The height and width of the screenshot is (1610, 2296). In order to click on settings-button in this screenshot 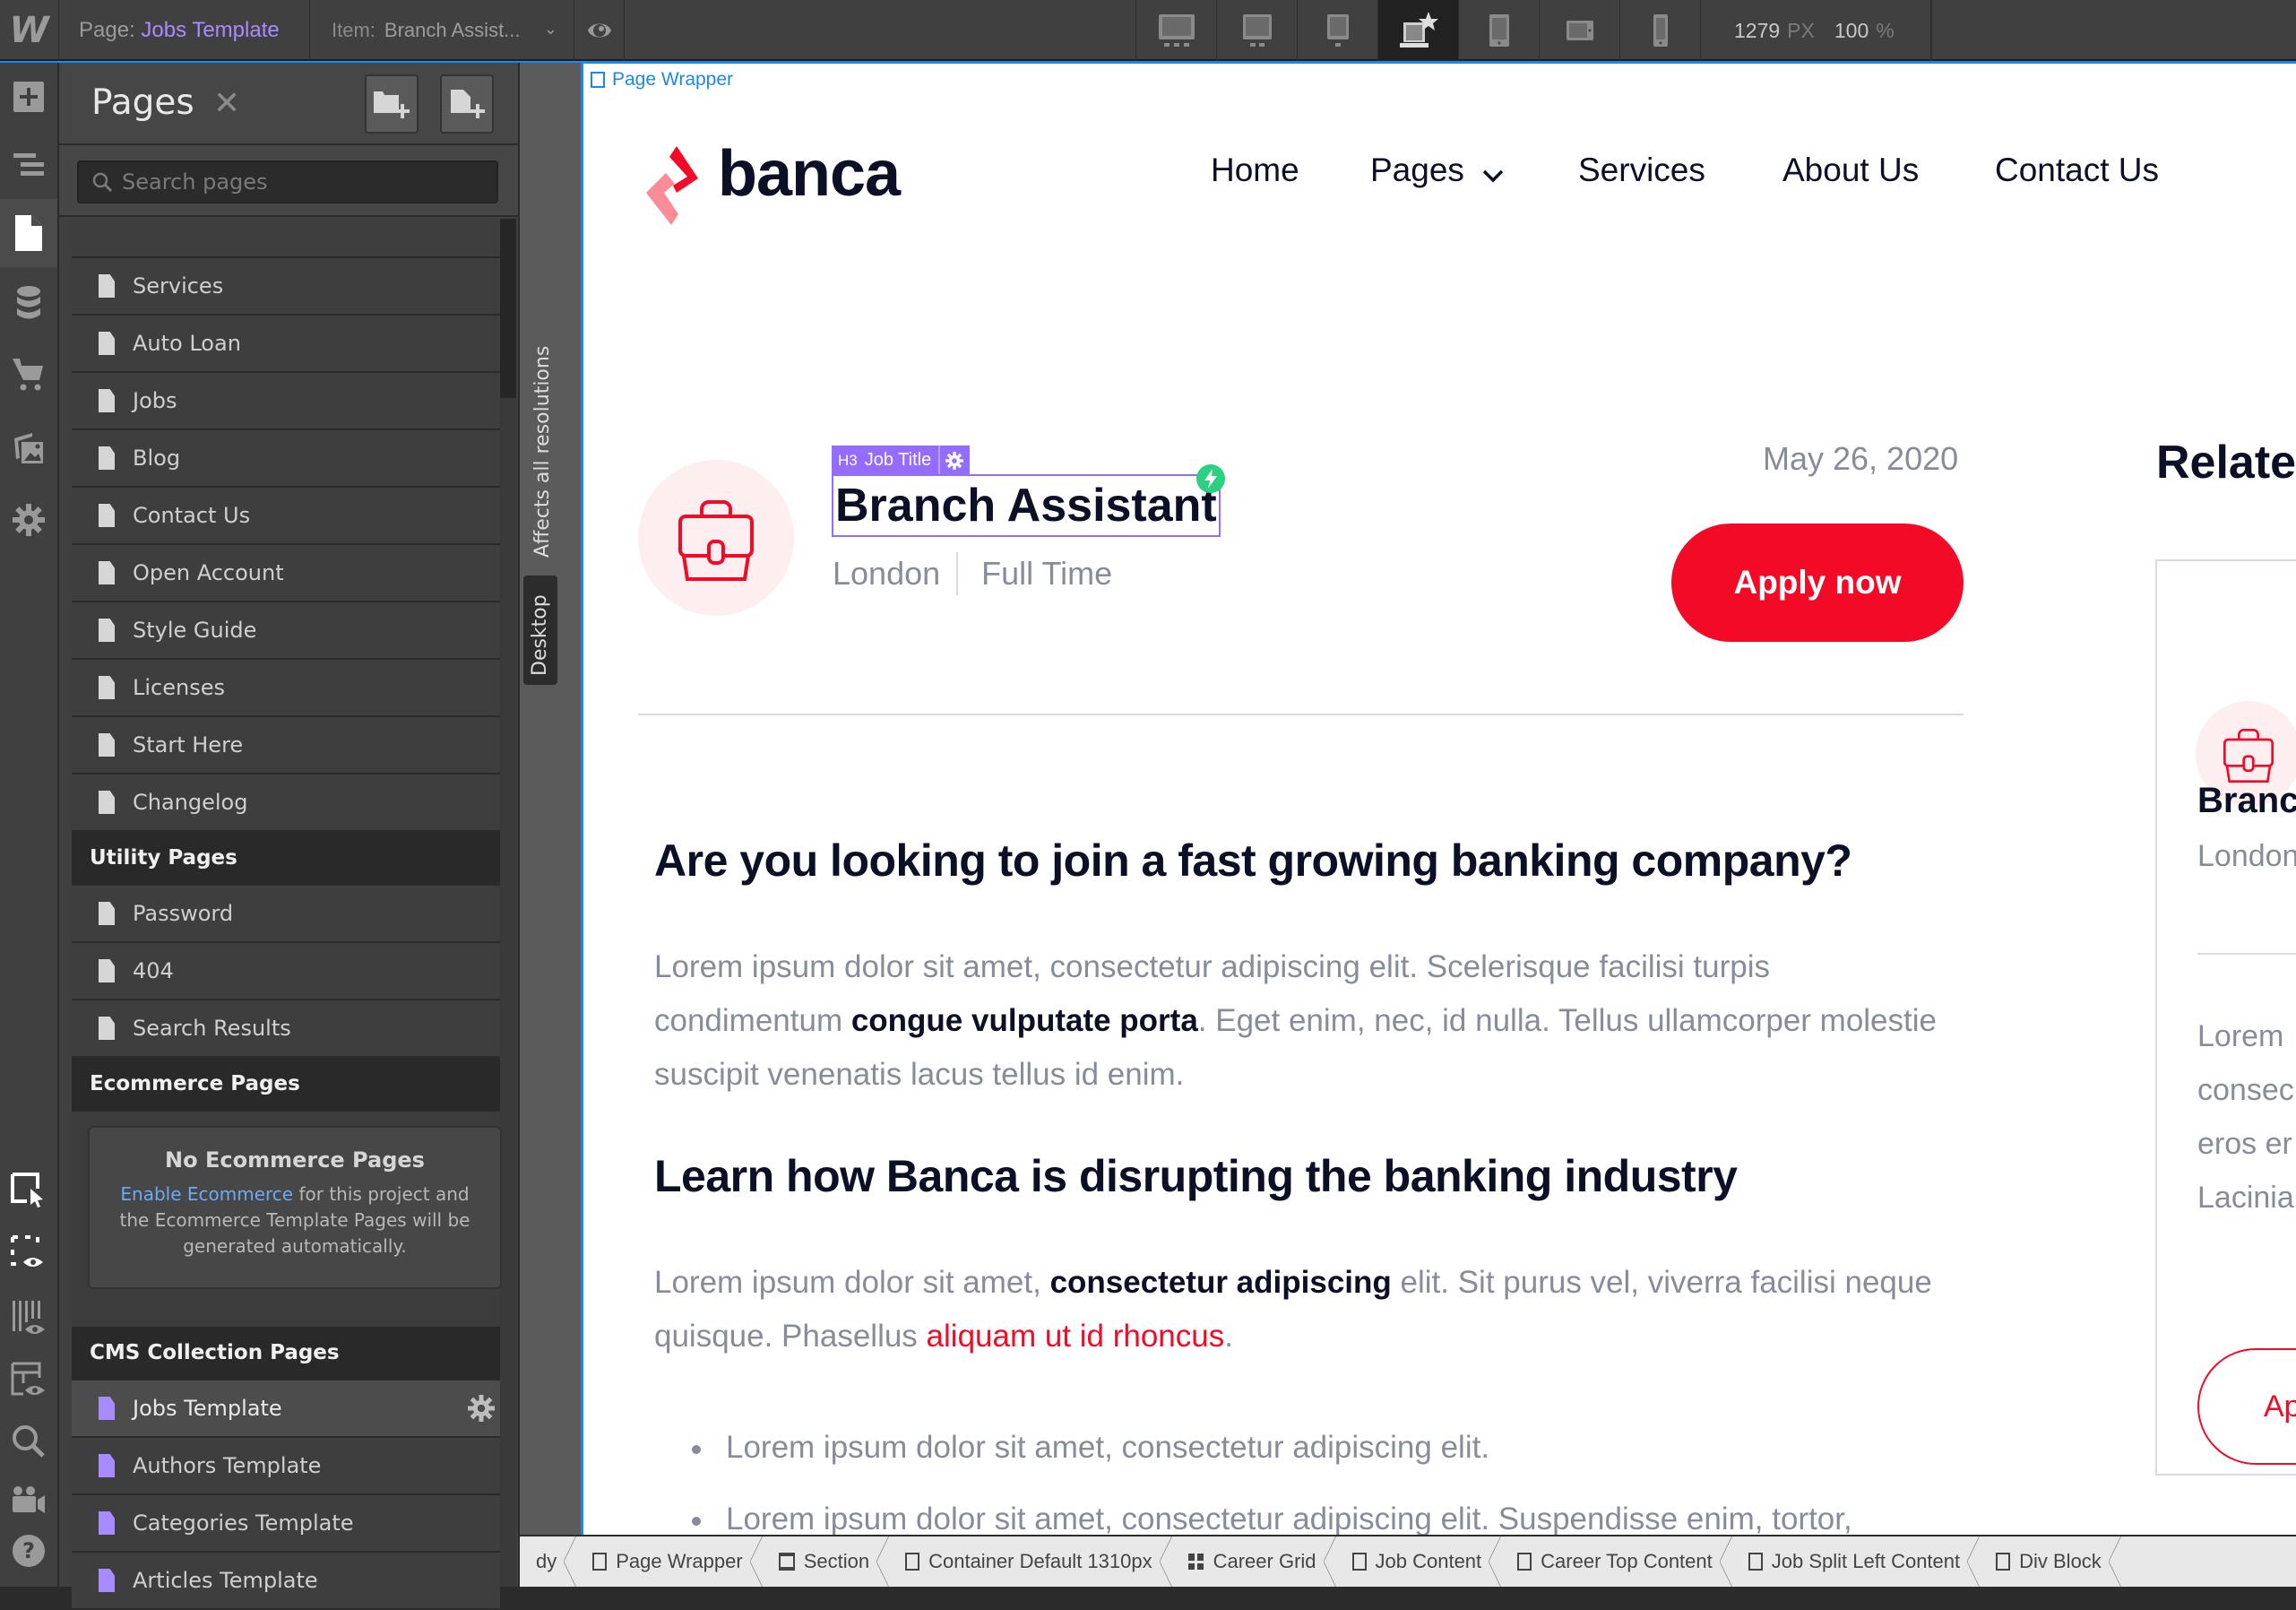, I will do `click(29, 520)`.